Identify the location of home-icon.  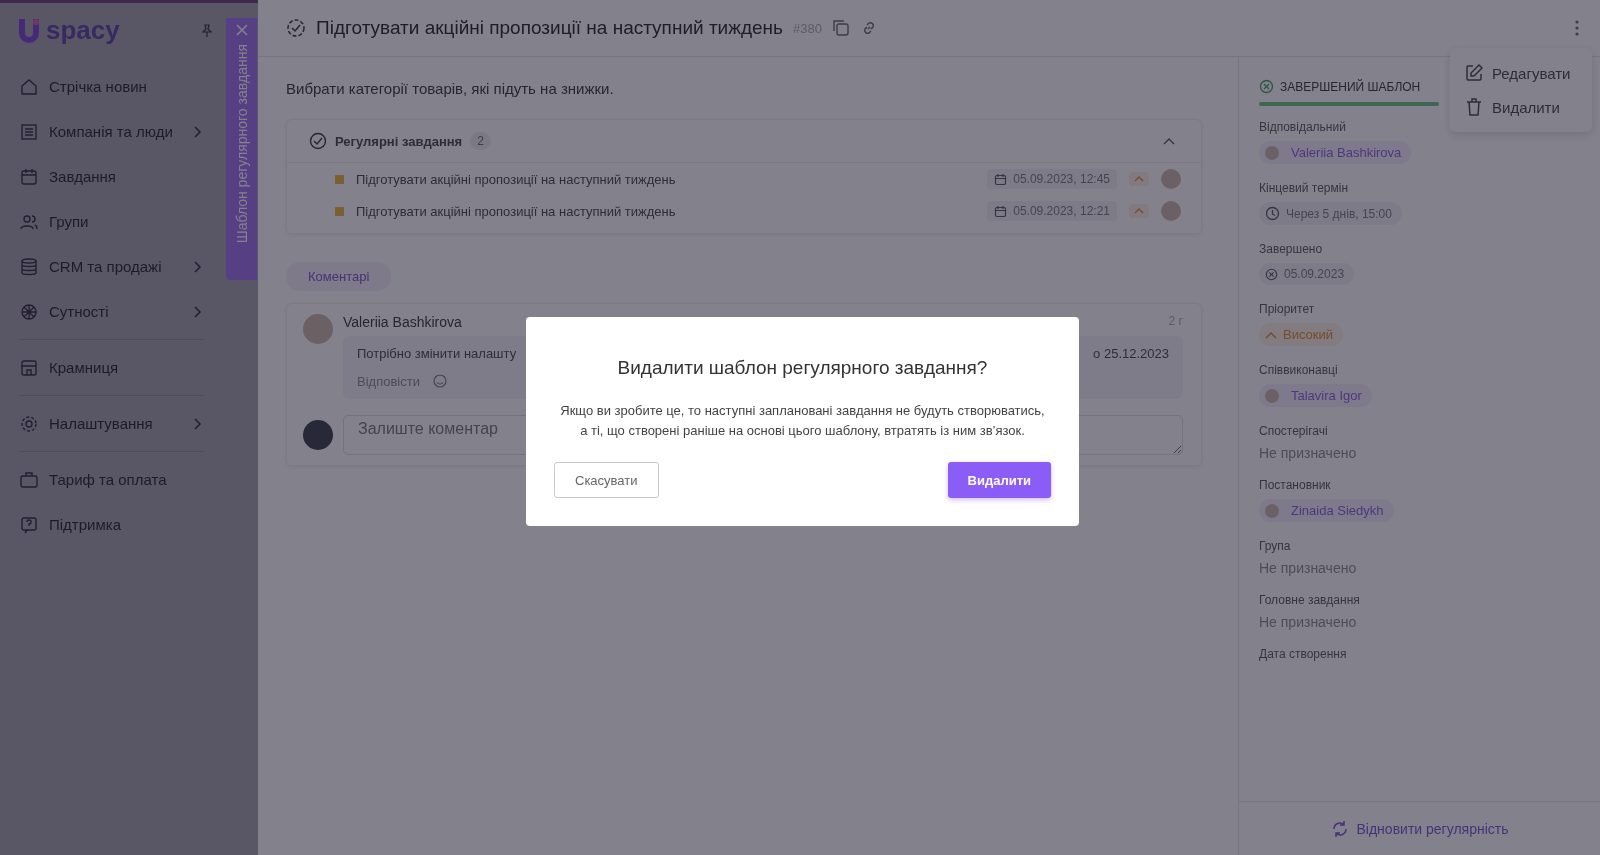
(29, 86).